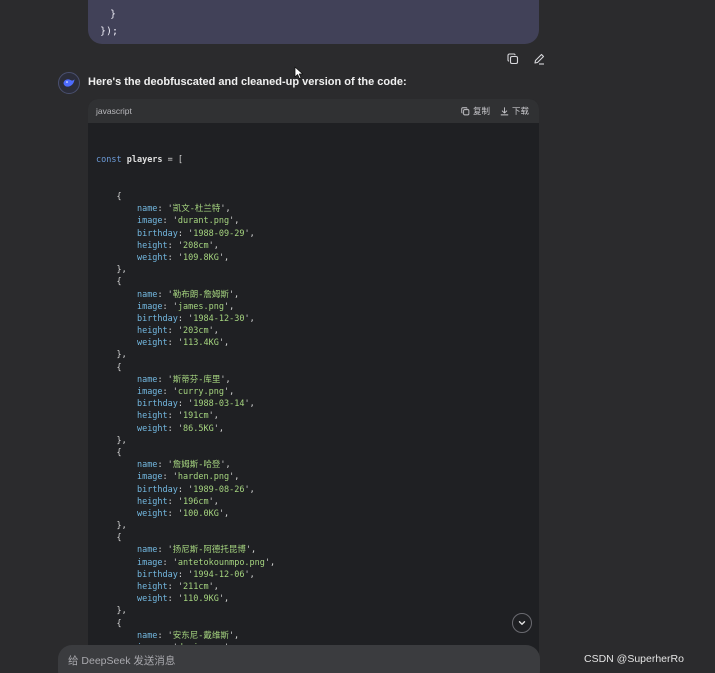 The height and width of the screenshot is (673, 715). What do you see at coordinates (201, 257) in the screenshot?
I see `code-string: 109.8KG` at bounding box center [201, 257].